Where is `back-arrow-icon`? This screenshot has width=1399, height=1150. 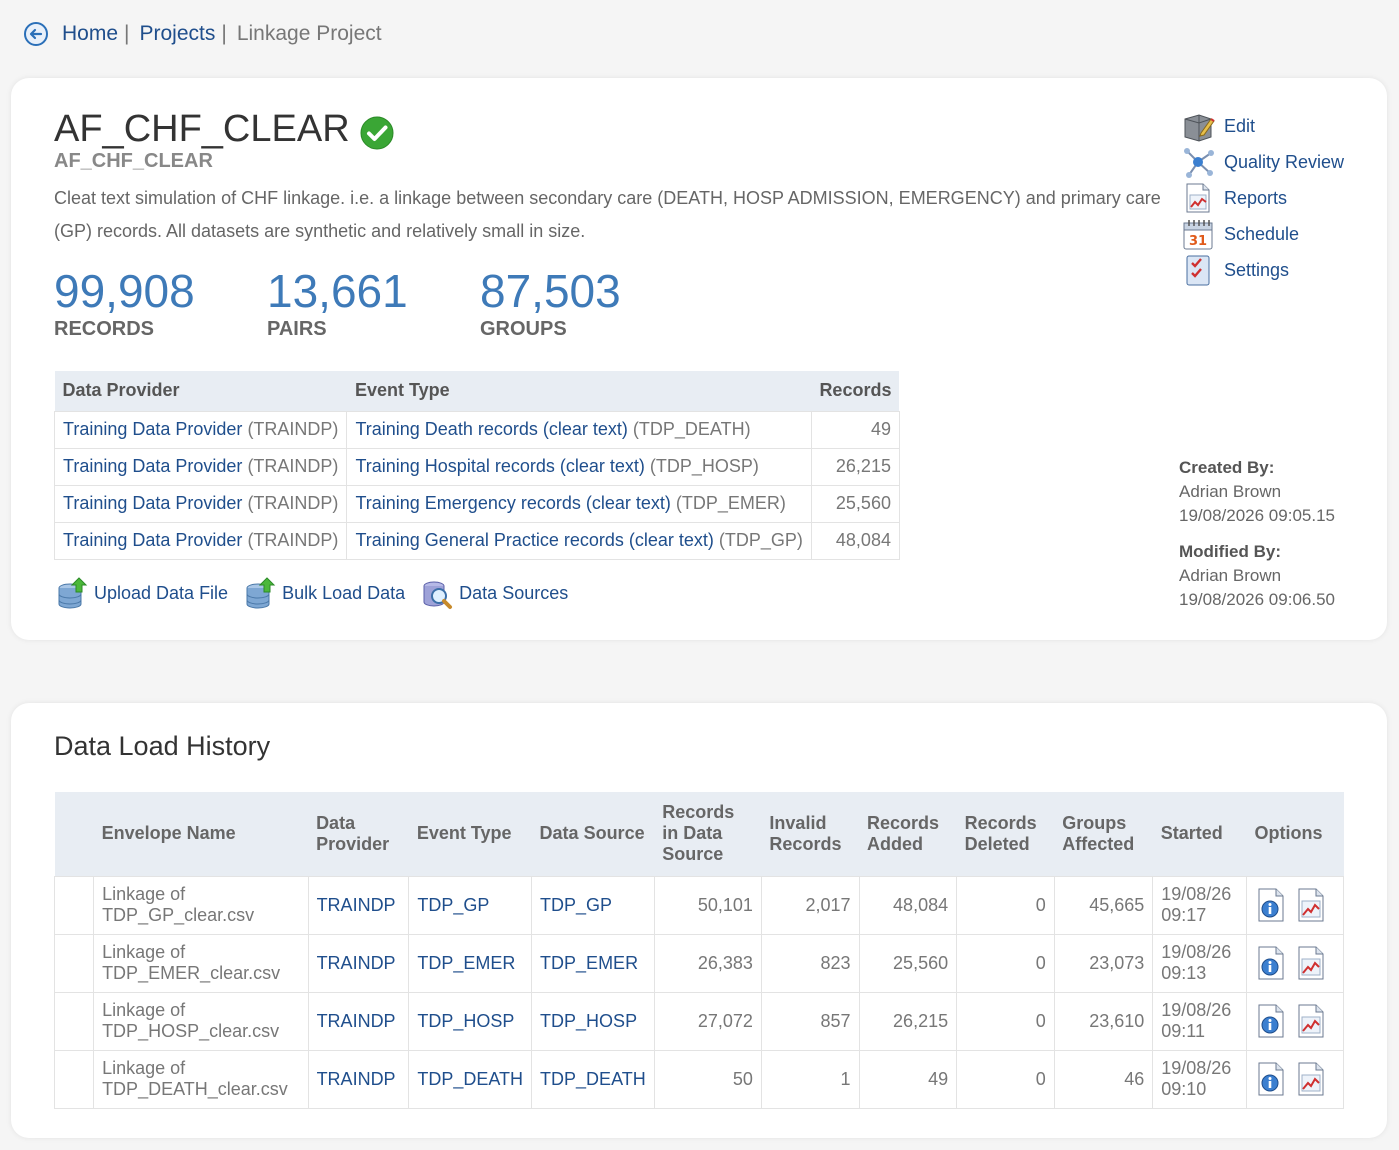 back-arrow-icon is located at coordinates (36, 34).